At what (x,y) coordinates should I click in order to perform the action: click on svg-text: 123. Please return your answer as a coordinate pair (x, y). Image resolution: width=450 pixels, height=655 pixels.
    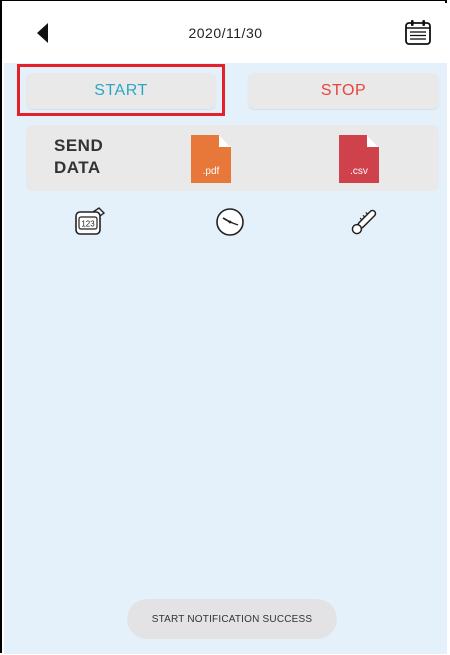
    Looking at the image, I should click on (88, 224).